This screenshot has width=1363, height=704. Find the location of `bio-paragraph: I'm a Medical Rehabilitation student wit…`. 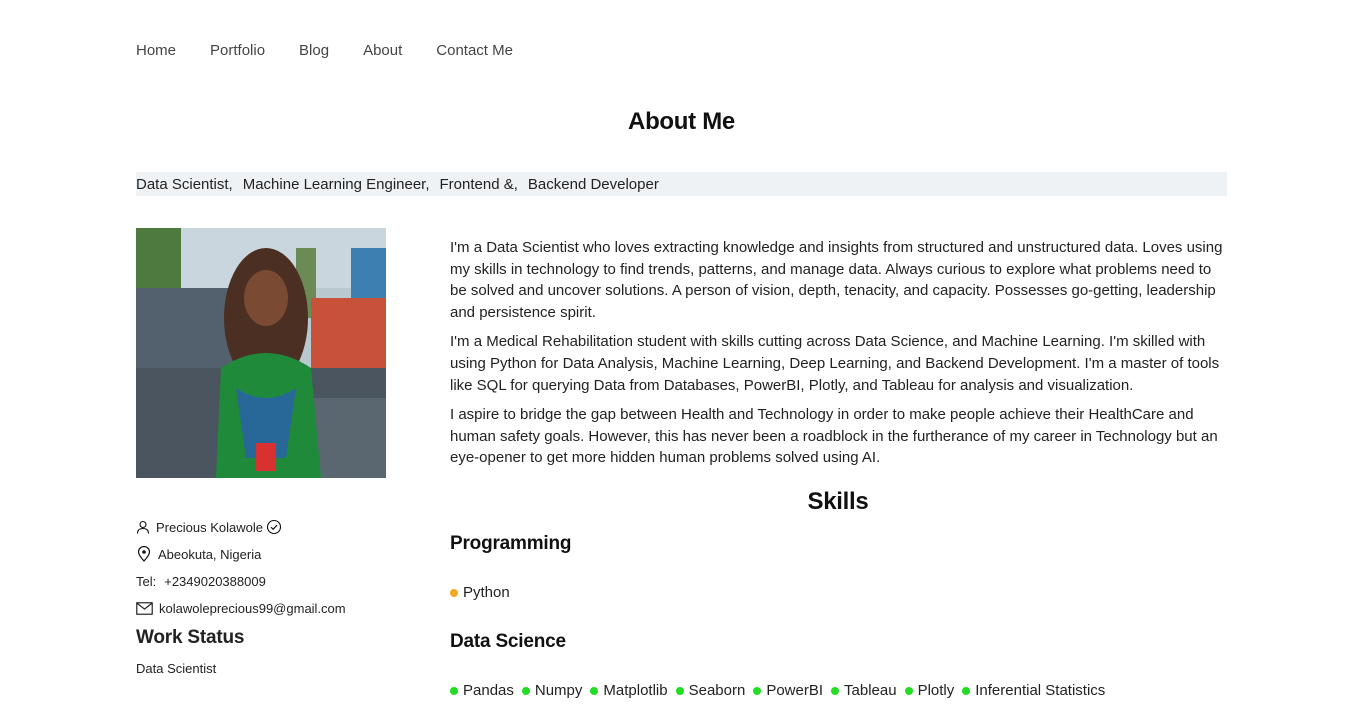

bio-paragraph: I'm a Medical Rehabilitation student wit… is located at coordinates (835, 363).